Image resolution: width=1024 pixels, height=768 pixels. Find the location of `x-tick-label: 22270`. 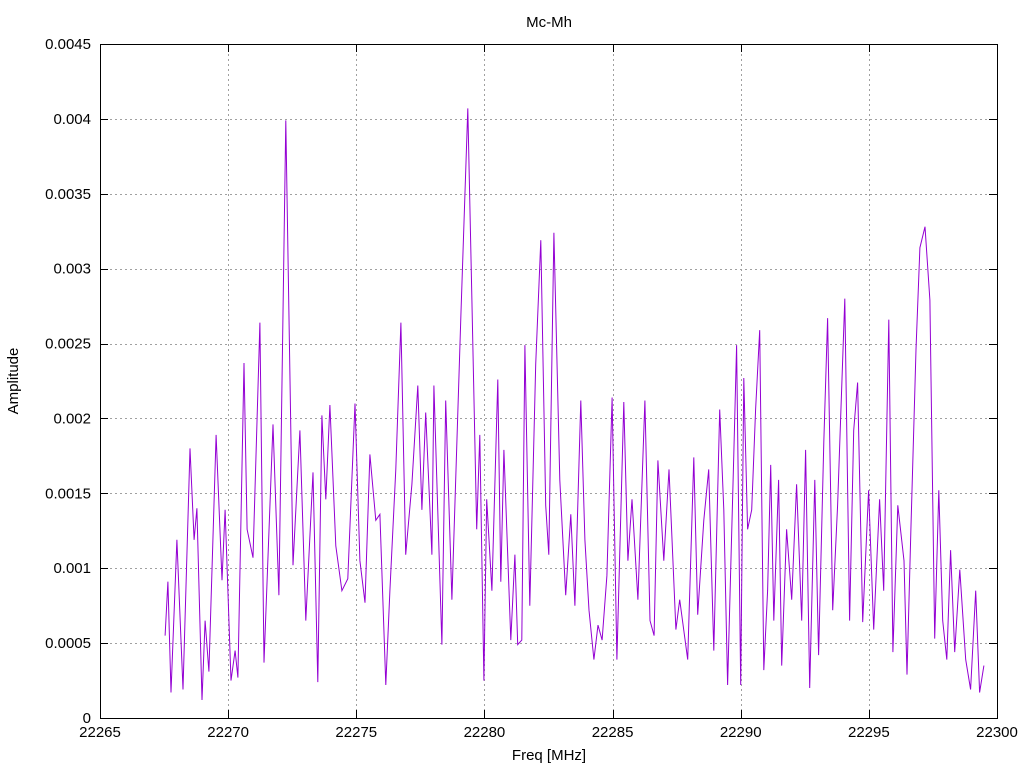

x-tick-label: 22270 is located at coordinates (228, 732).